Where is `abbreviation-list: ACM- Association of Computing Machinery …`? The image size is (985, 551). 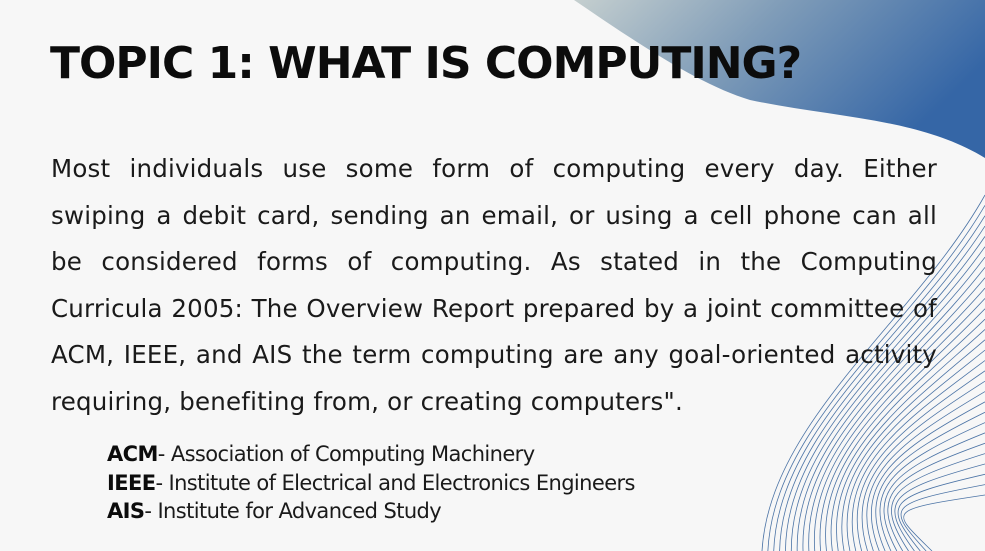
abbreviation-list: ACM- Association of Computing Machinery … is located at coordinates (371, 483).